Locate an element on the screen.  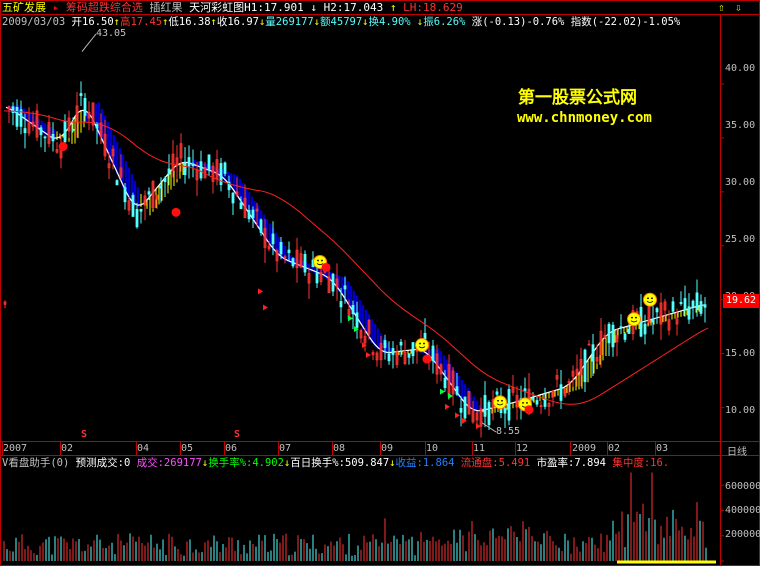
indicator-name-2: 插红果 is located at coordinates (166, 7).